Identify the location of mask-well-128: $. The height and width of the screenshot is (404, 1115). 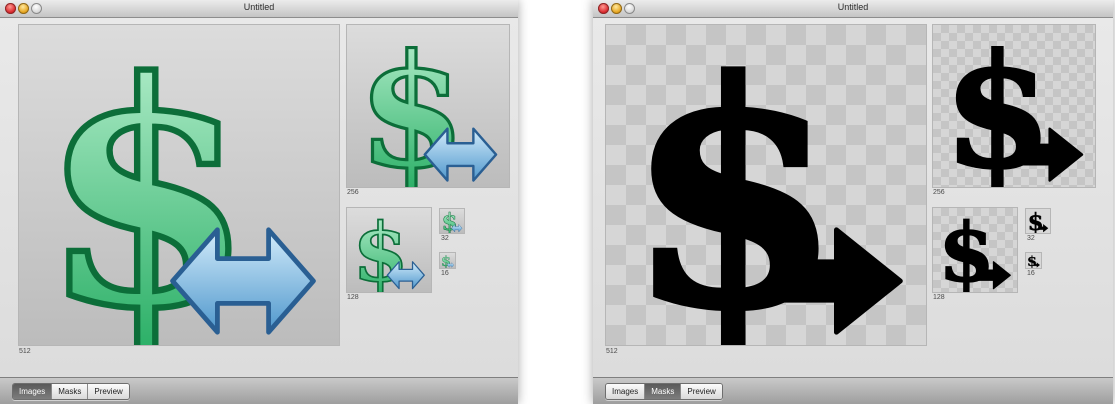
(975, 250).